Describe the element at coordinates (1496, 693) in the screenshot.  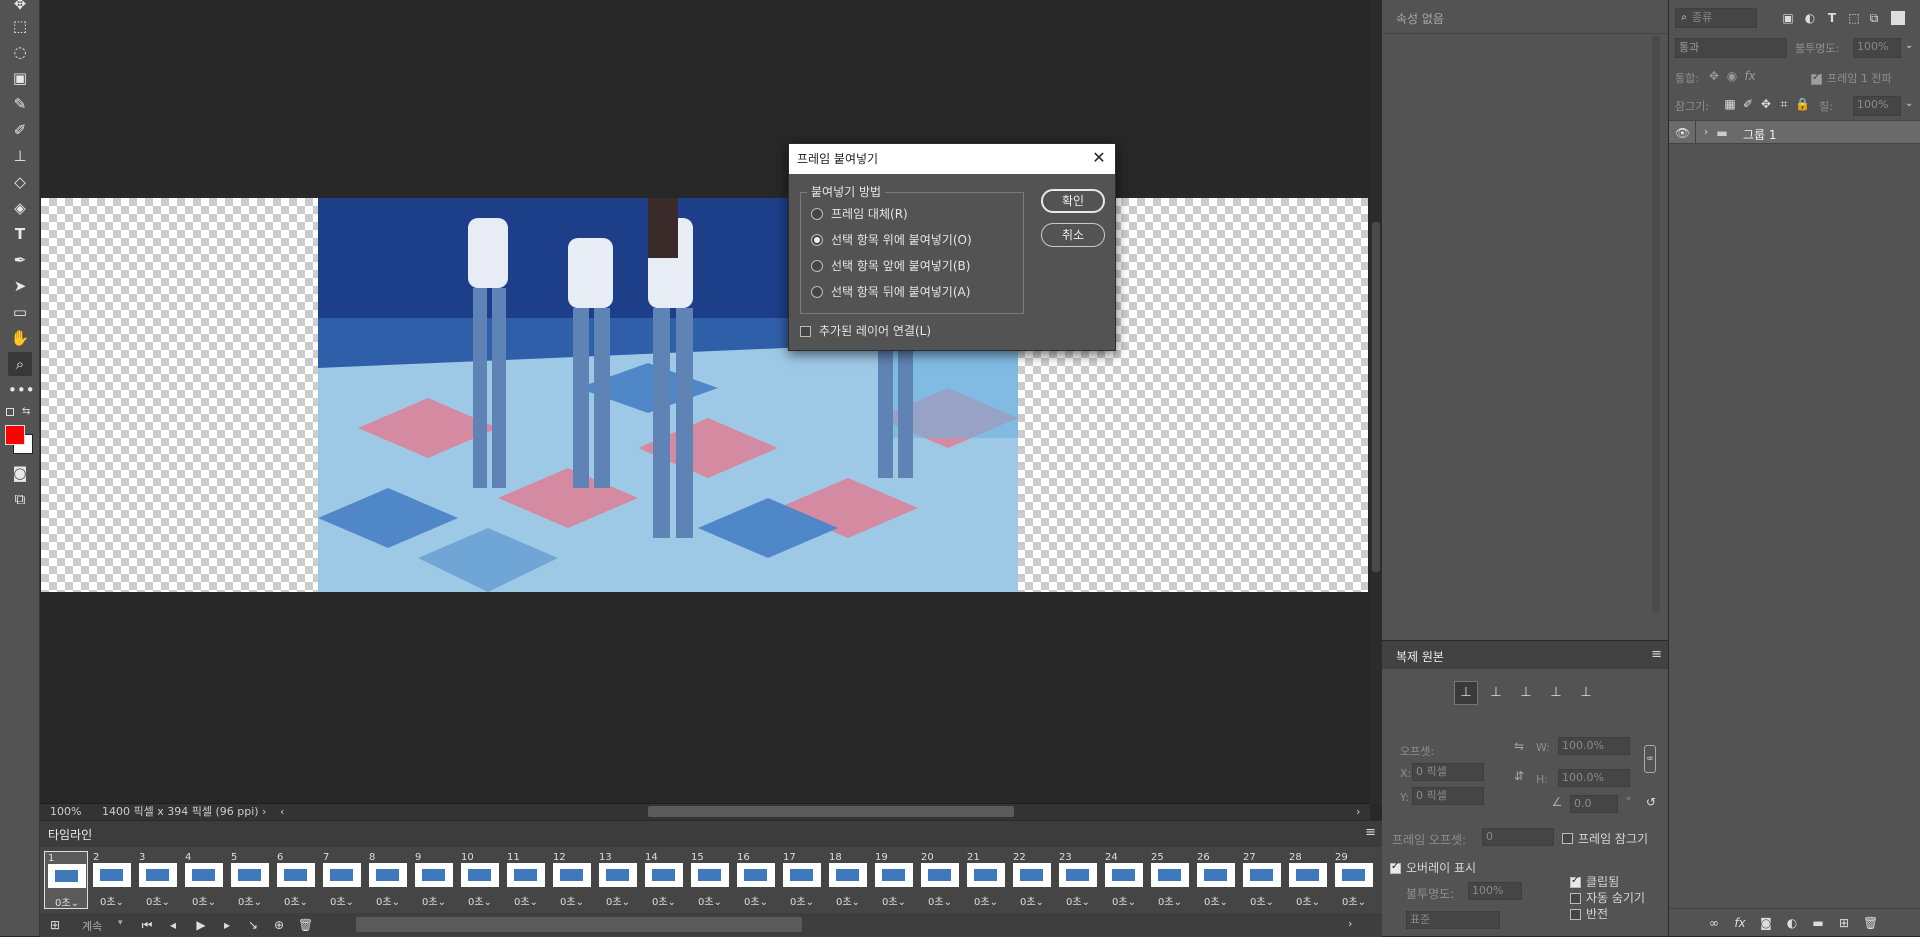
I see `clone-source-2-icon: ⊥` at that location.